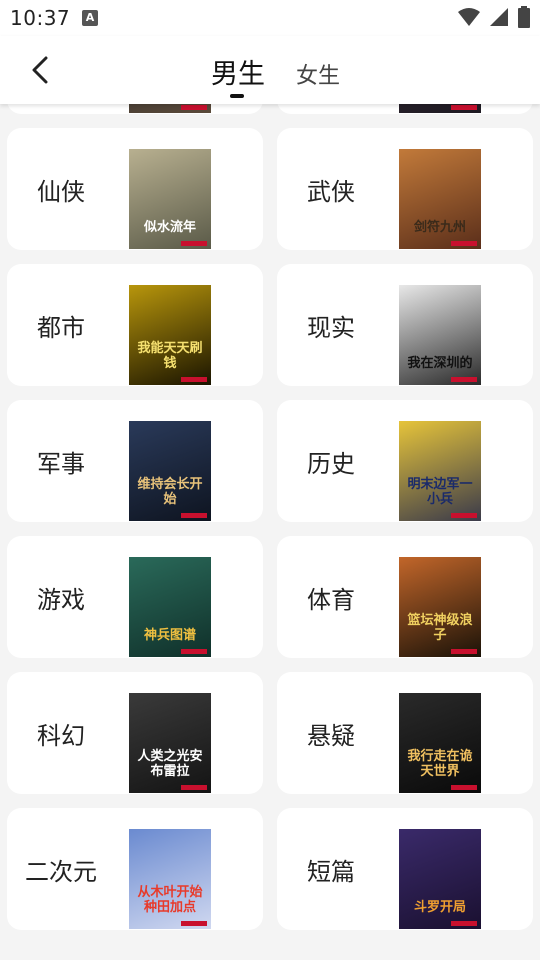 This screenshot has height=960, width=540. What do you see at coordinates (440, 363) in the screenshot?
I see `book-cover-title: 我在深圳的` at bounding box center [440, 363].